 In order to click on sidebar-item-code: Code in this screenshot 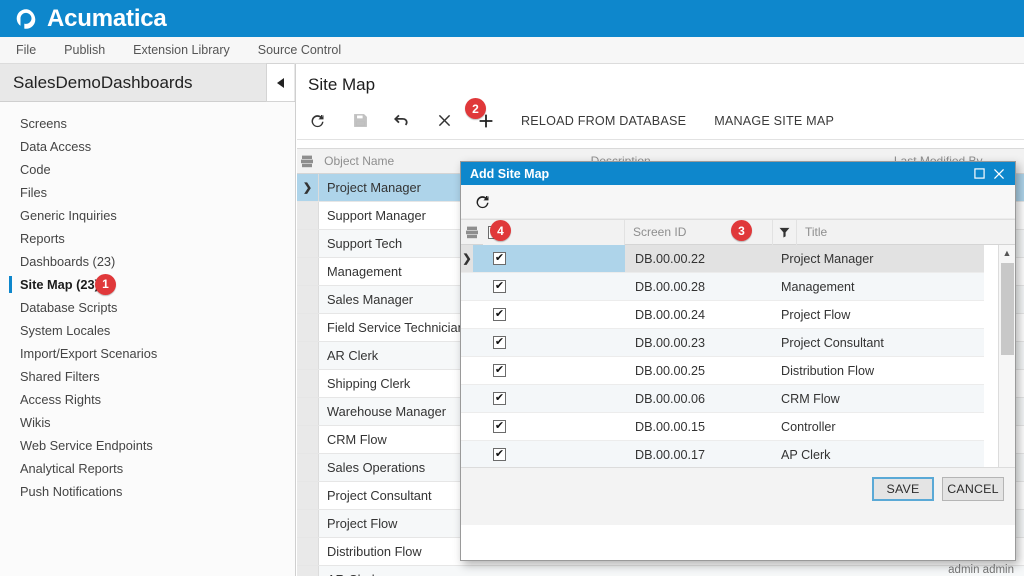, I will do `click(147, 169)`.